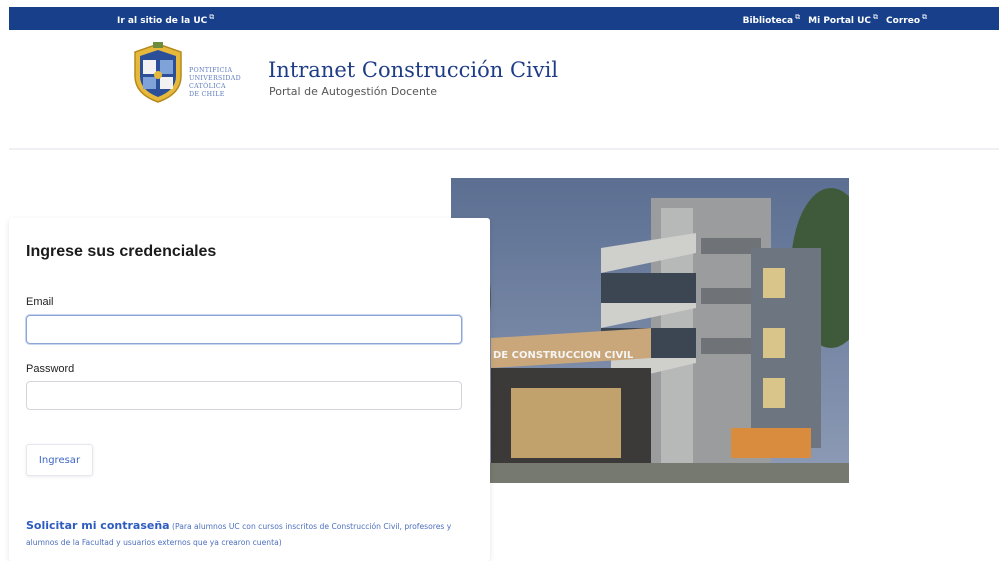  Describe the element at coordinates (215, 78) in the screenshot. I see `wordmark-line: UNIVERSIDAD` at that location.